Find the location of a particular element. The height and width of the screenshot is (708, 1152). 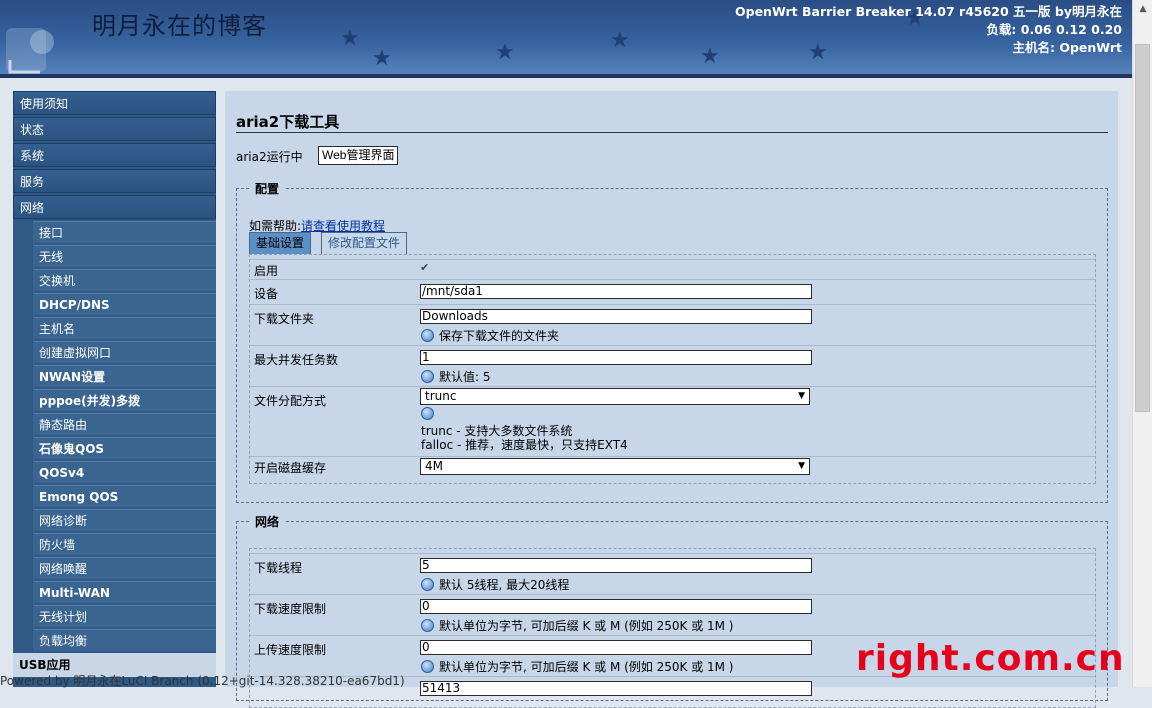

sidebar-sub-dhcp-dns: DHCP/DNS is located at coordinates (124, 304).